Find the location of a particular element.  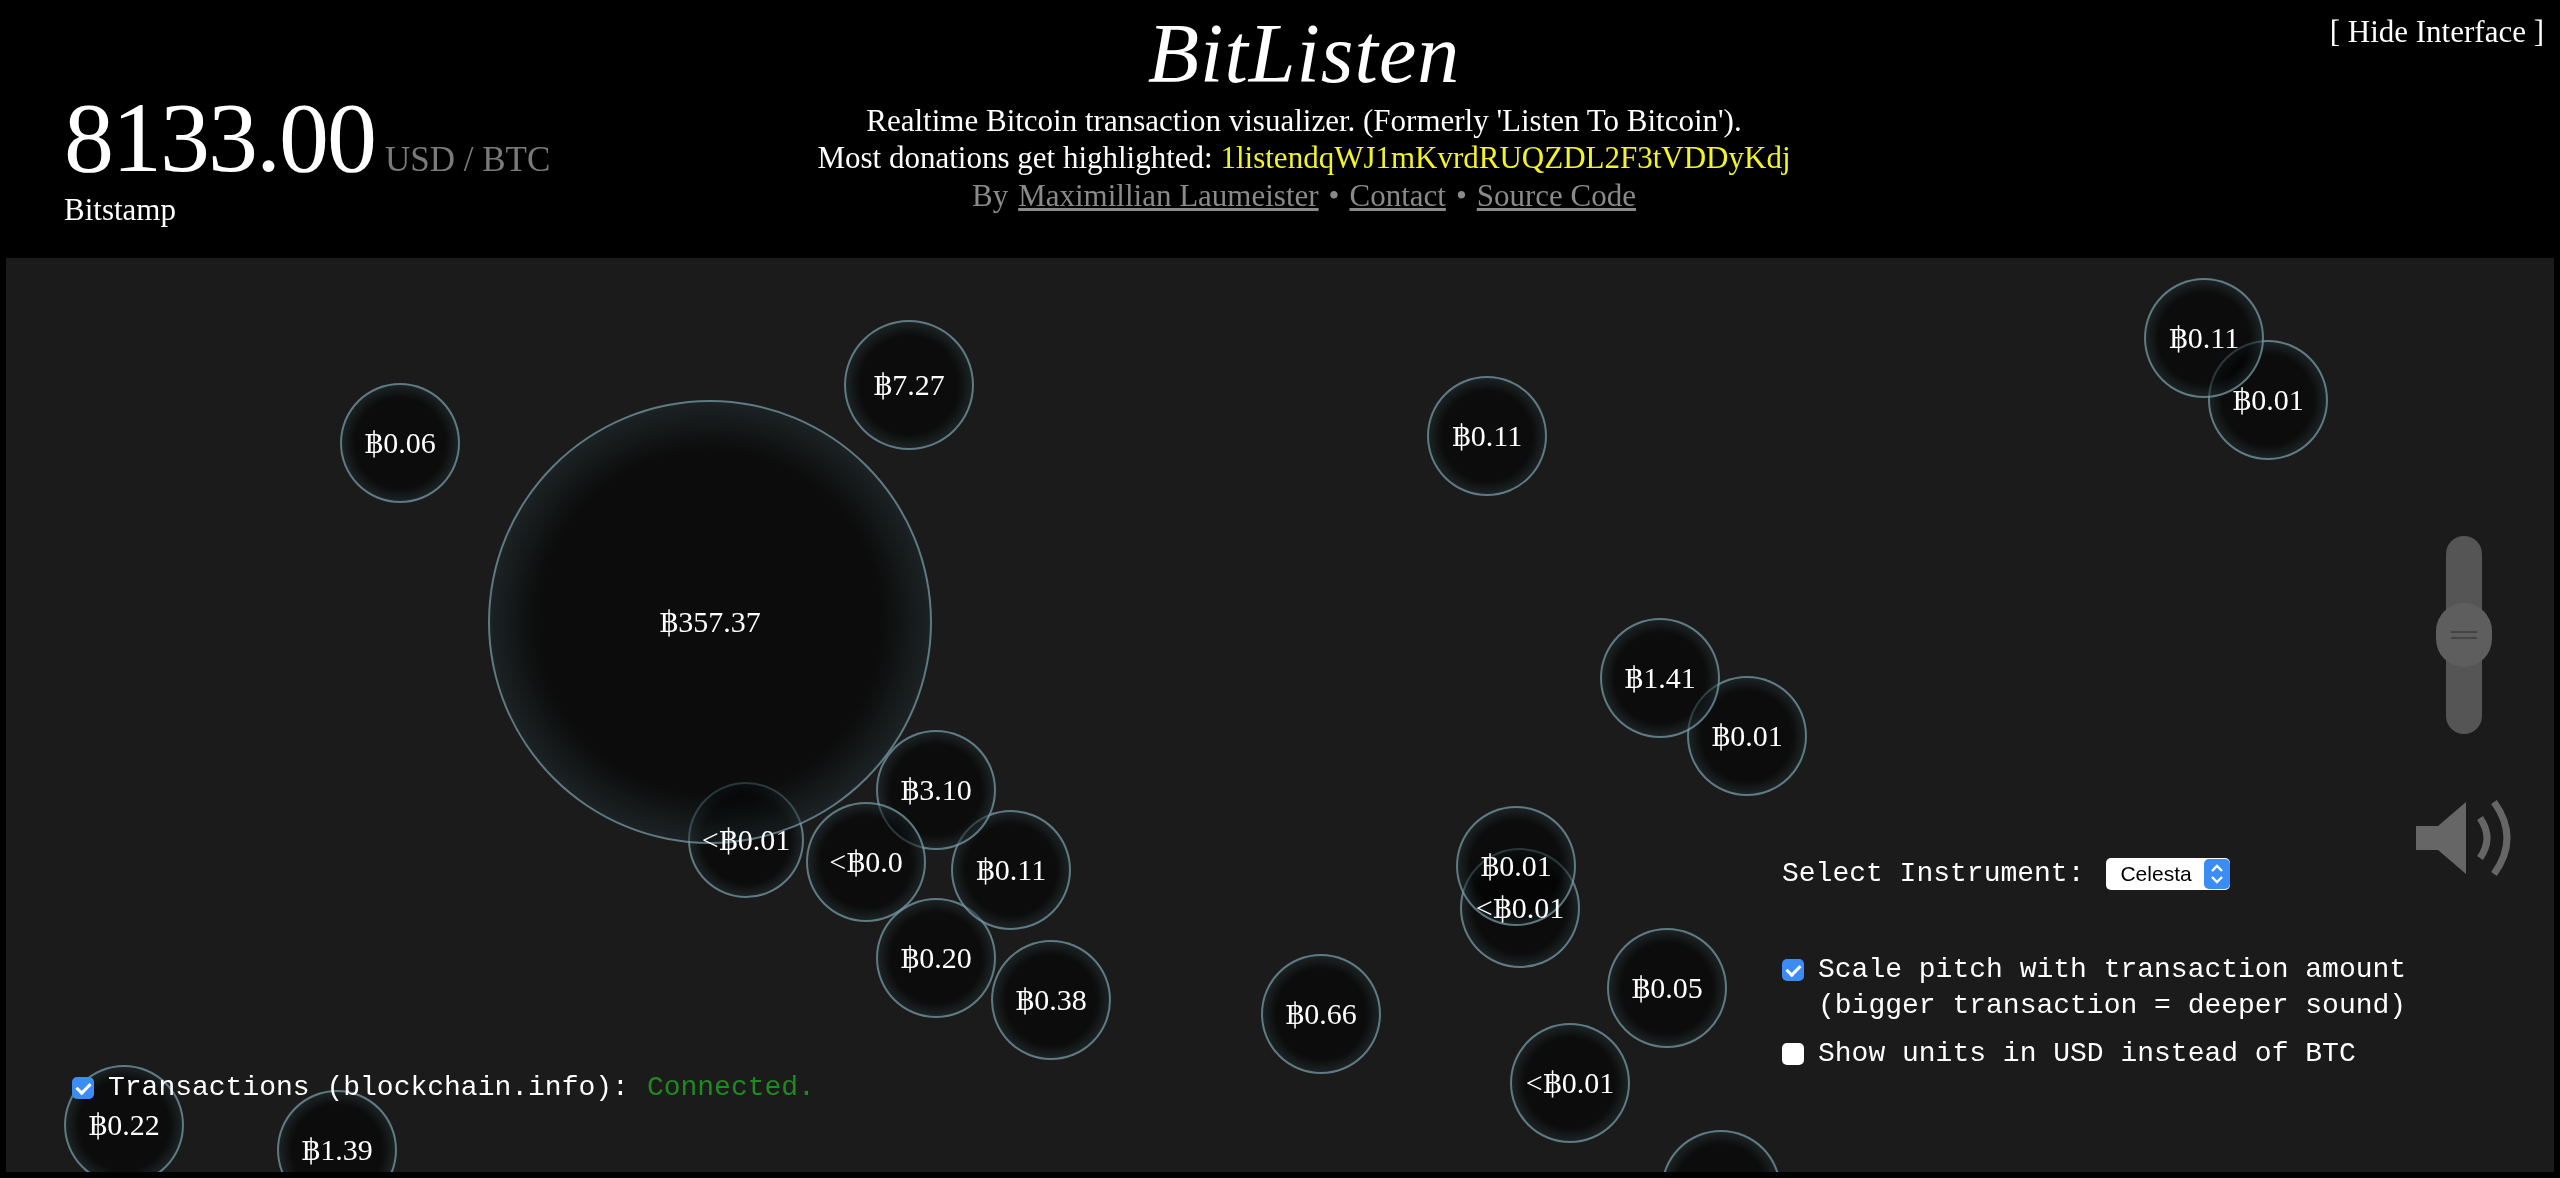

bubble-amount: ฿357.37 is located at coordinates (710, 622).